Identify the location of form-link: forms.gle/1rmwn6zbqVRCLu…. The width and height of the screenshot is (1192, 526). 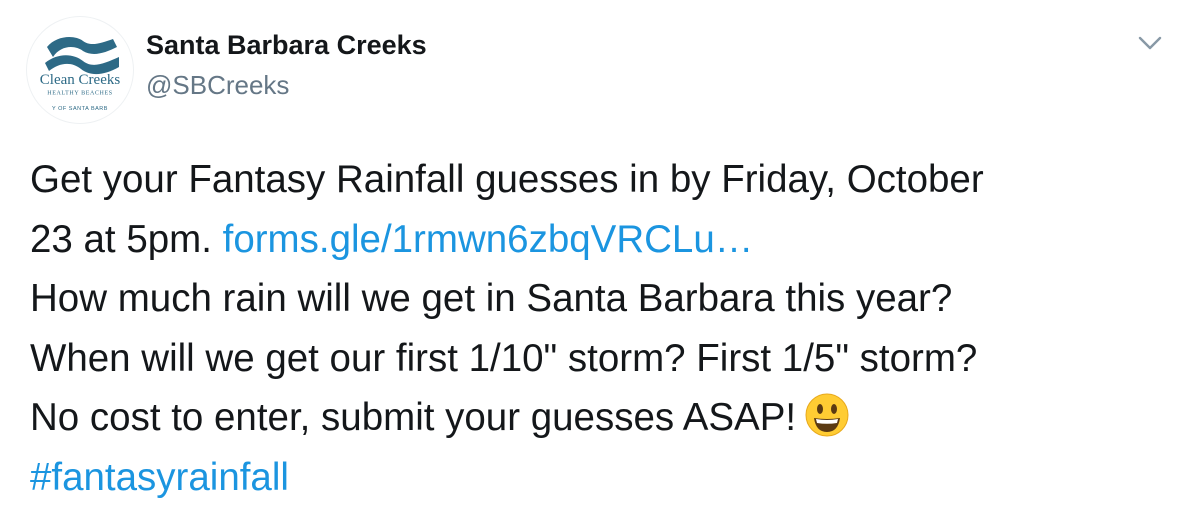
(488, 239).